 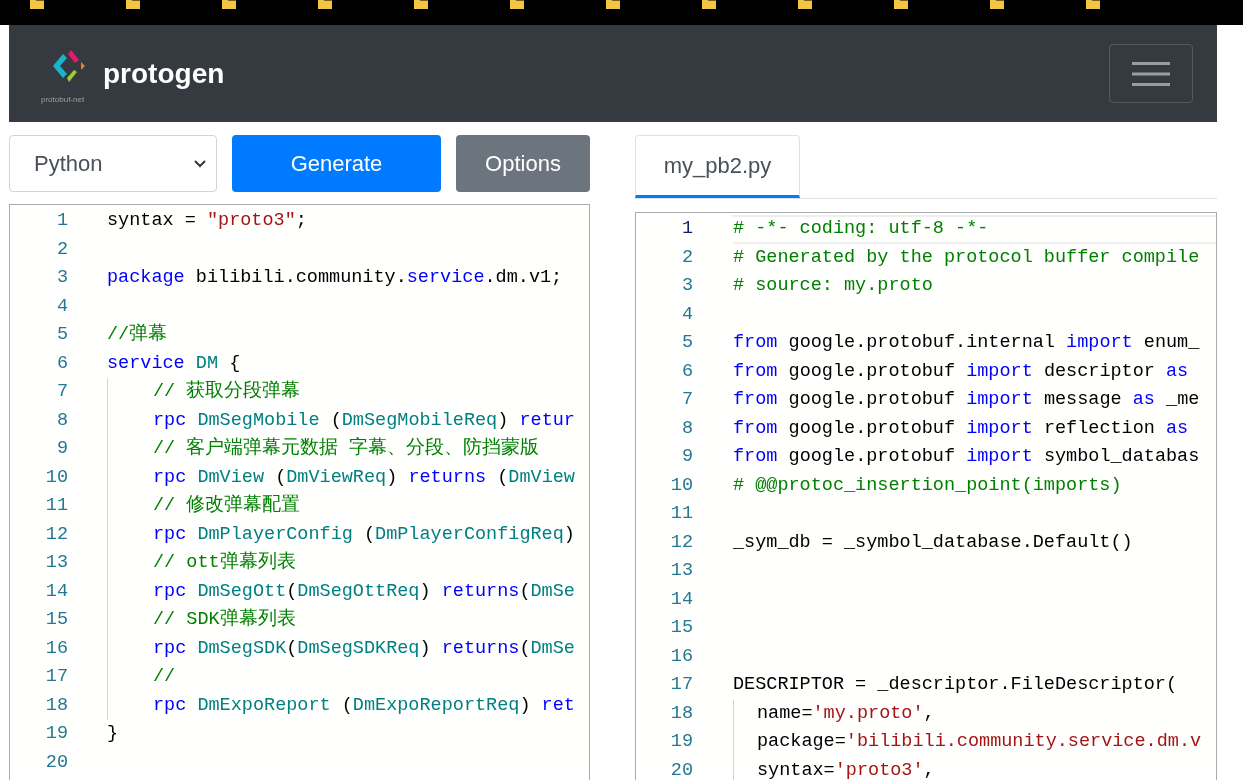 I want to click on generate-button: Generate, so click(x=336, y=163).